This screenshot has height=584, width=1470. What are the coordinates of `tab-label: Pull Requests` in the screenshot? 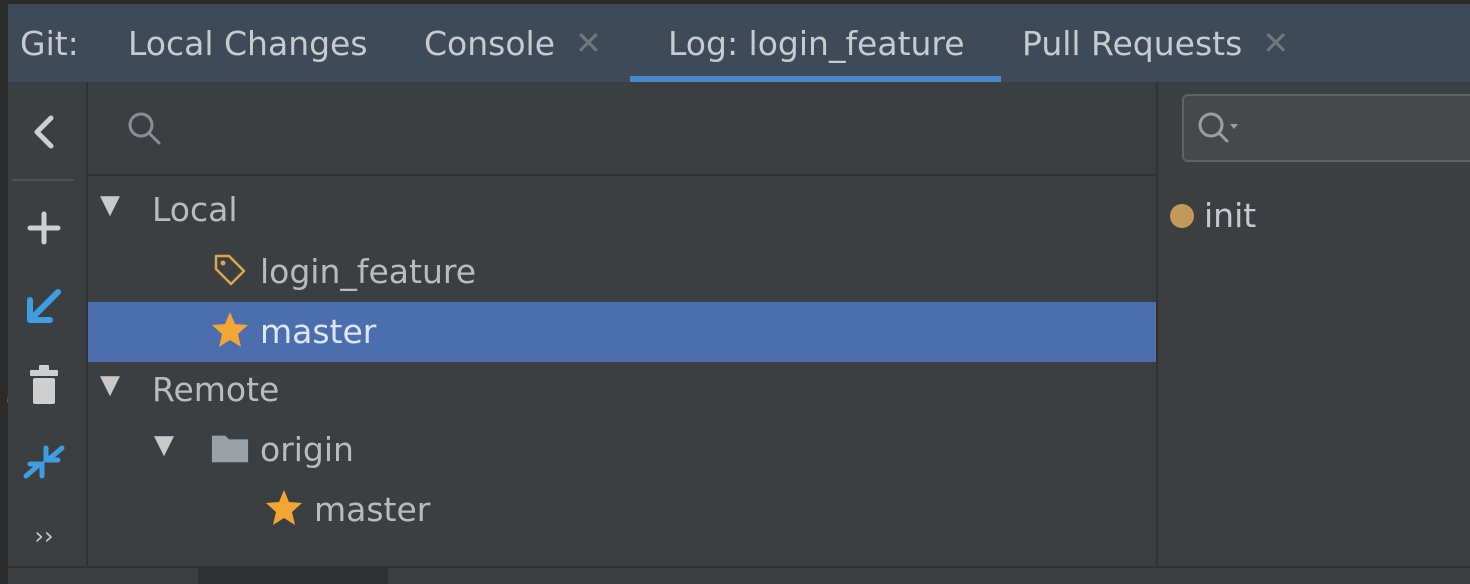 It's located at (1132, 43).